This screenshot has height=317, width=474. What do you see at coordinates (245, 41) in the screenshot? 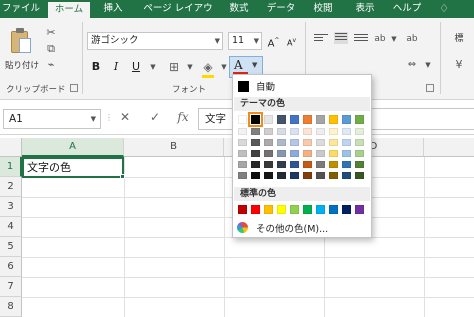
I see `font-size-dropdown: 11 ▼` at bounding box center [245, 41].